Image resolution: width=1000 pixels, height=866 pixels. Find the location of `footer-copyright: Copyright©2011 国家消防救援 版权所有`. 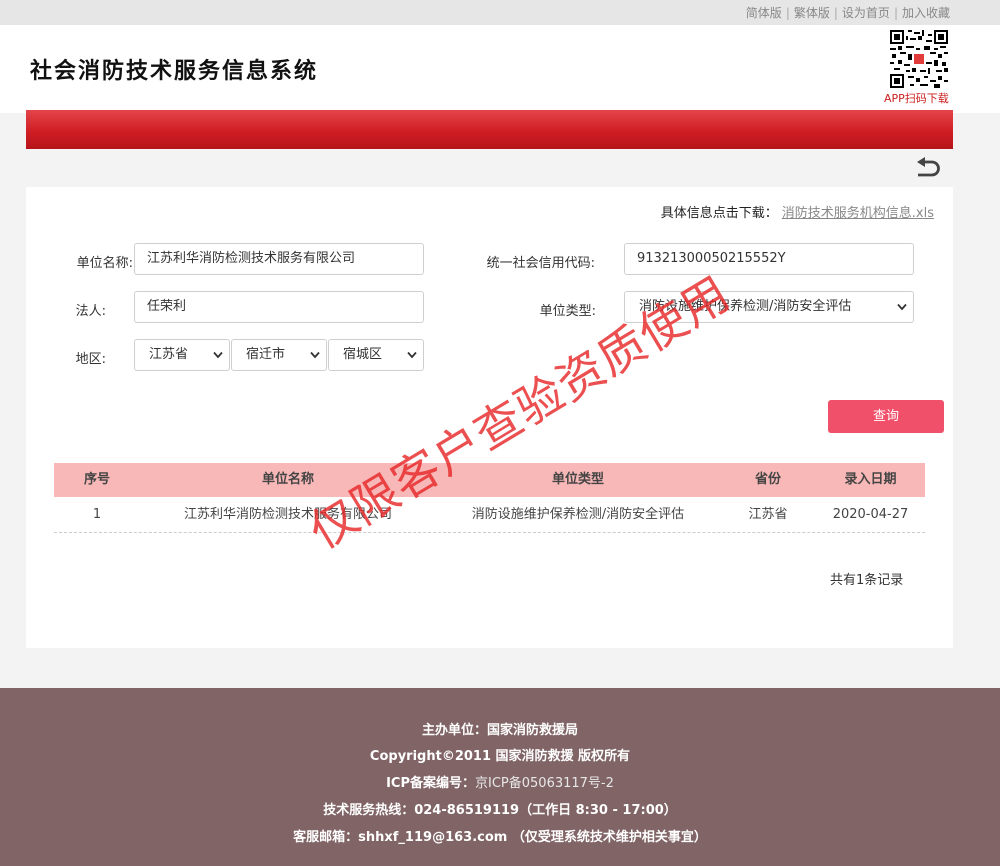

footer-copyright: Copyright©2011 国家消防救援 版权所有 is located at coordinates (500, 756).